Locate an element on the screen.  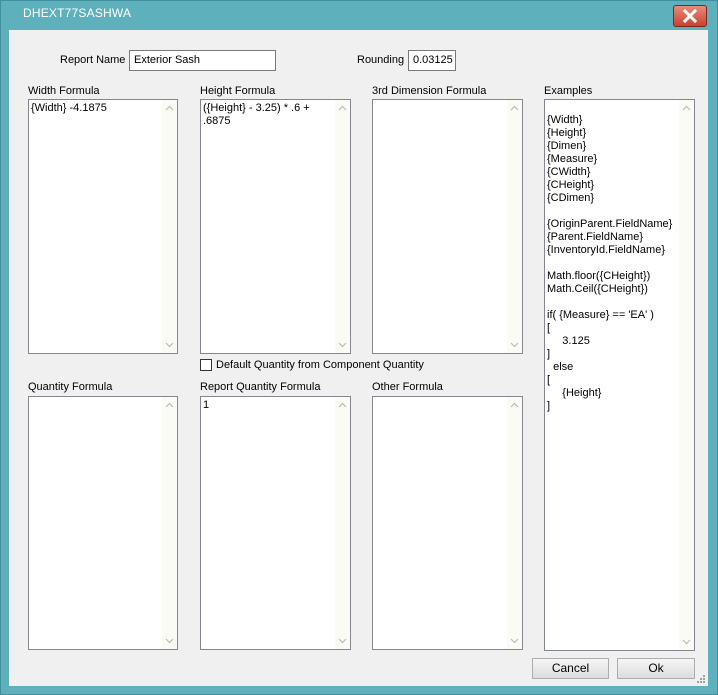
width-formula-label: Width Formula is located at coordinates (64, 91).